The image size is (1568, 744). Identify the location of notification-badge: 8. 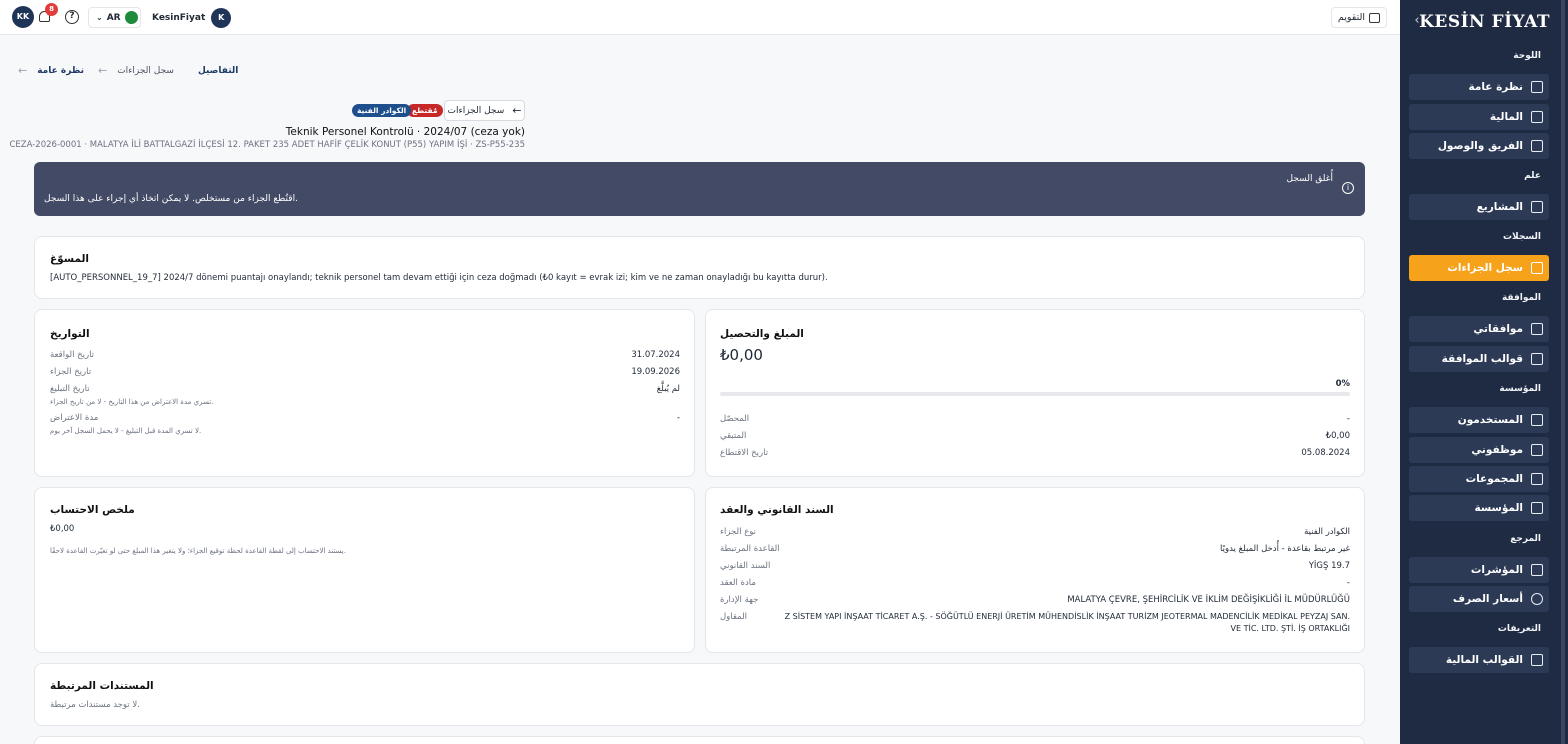
(51, 9).